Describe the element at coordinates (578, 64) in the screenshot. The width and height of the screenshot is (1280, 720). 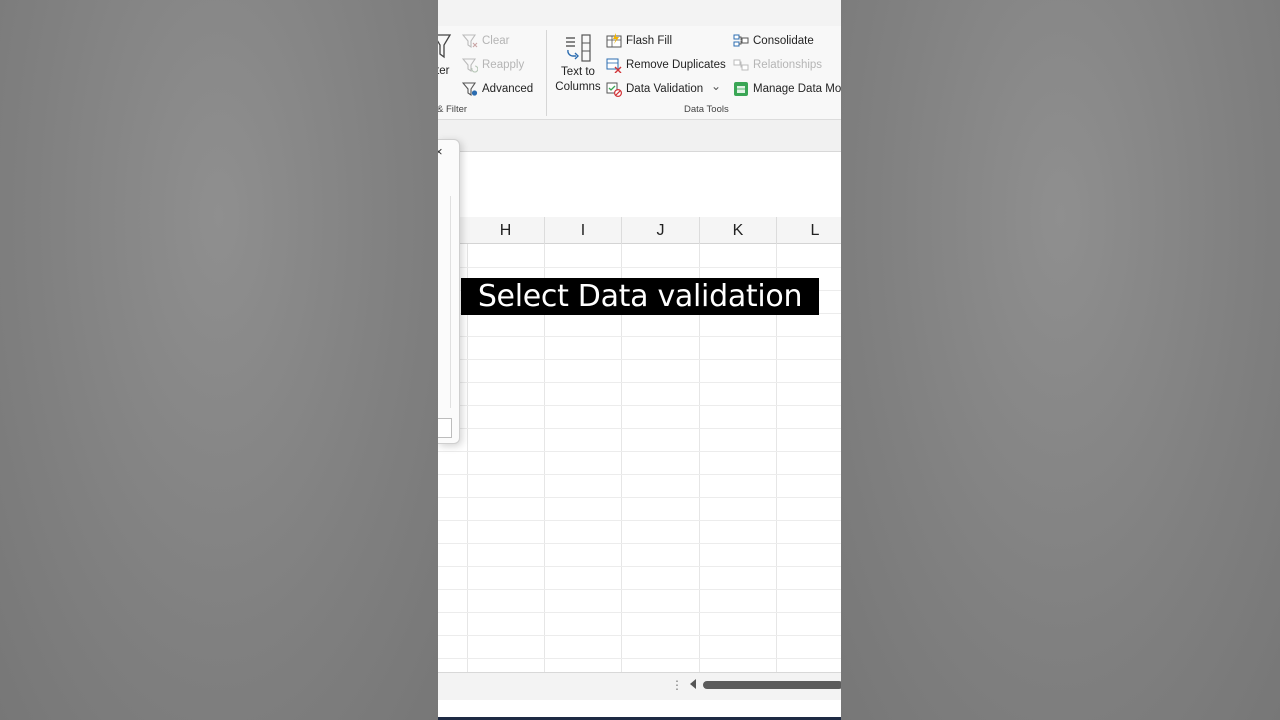
I see `text-to-columns-button: Text to Columns` at that location.